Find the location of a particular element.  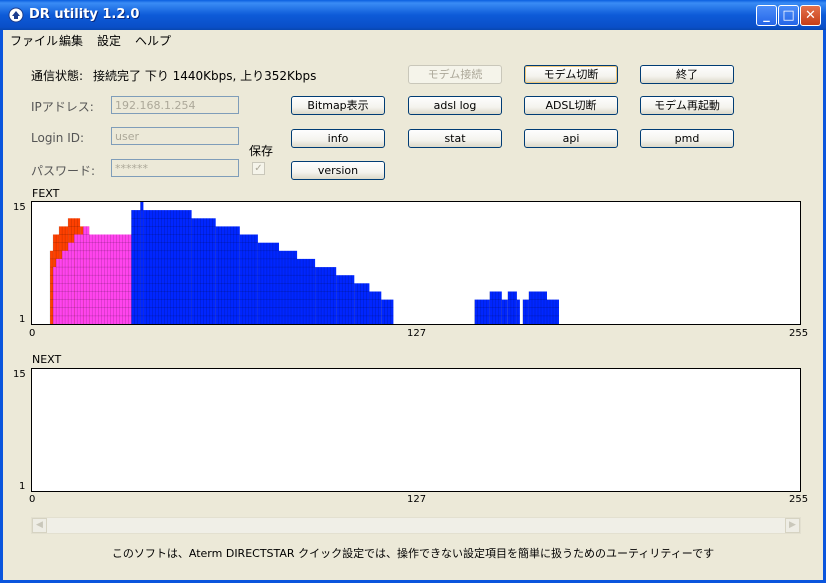

scroll-left-icon: ◀ is located at coordinates (39, 525).